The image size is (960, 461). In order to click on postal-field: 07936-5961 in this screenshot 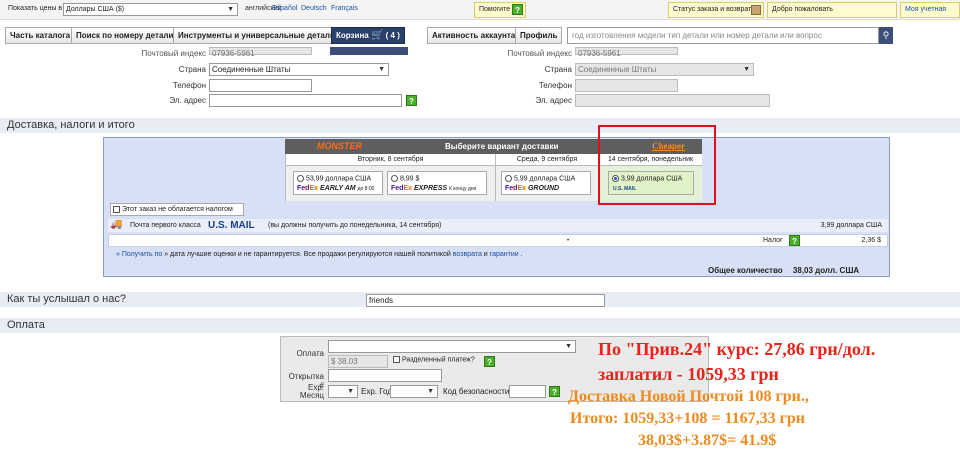, I will do `click(260, 52)`.